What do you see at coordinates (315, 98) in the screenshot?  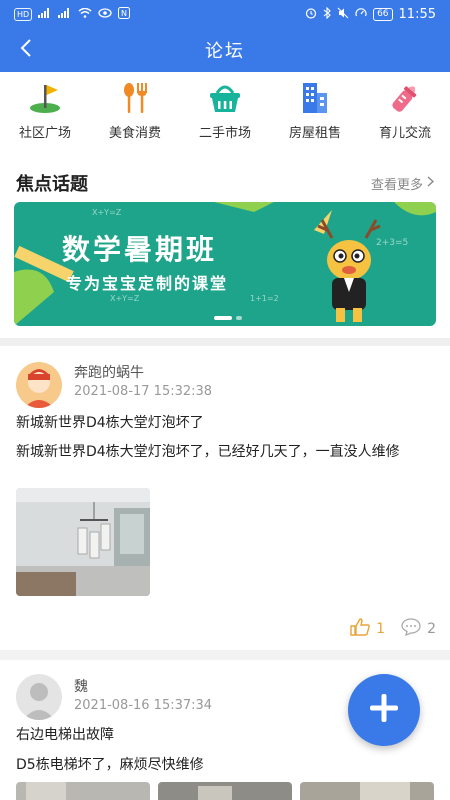 I see `building-icon` at bounding box center [315, 98].